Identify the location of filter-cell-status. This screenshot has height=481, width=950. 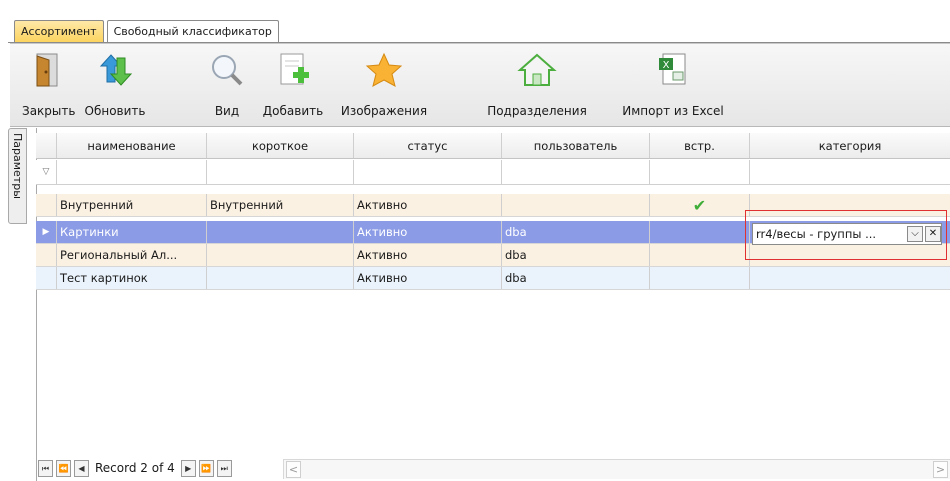
(428, 172).